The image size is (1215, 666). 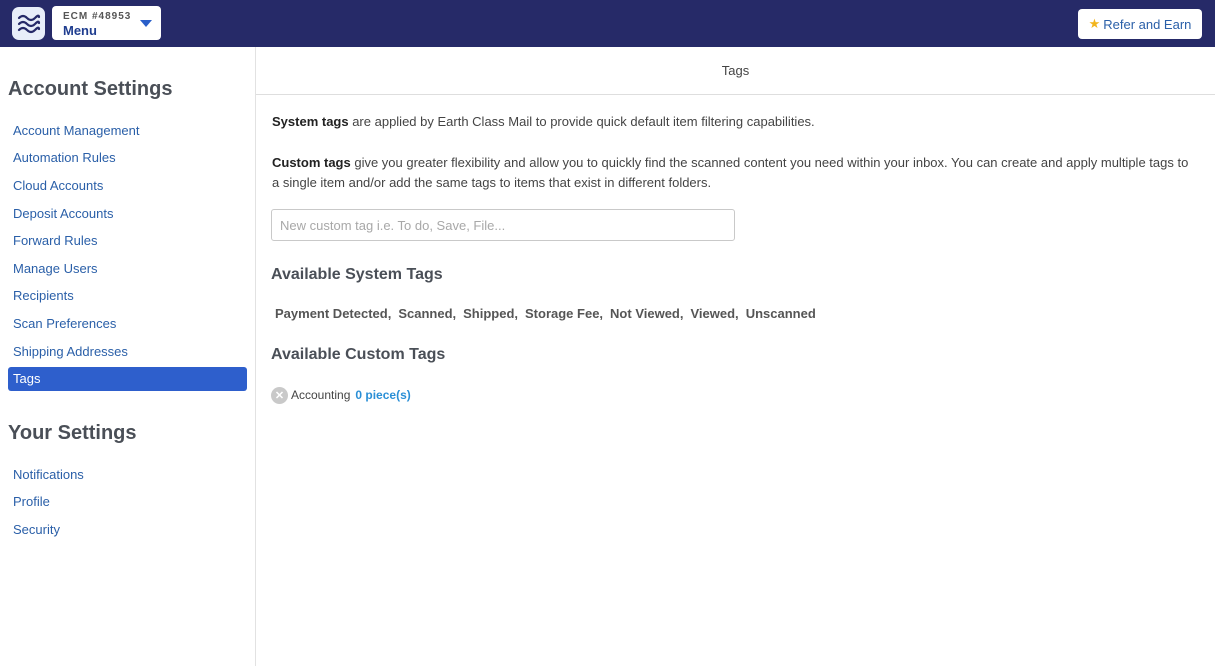 What do you see at coordinates (333, 313) in the screenshot?
I see `system-tag: Payment Detected,` at bounding box center [333, 313].